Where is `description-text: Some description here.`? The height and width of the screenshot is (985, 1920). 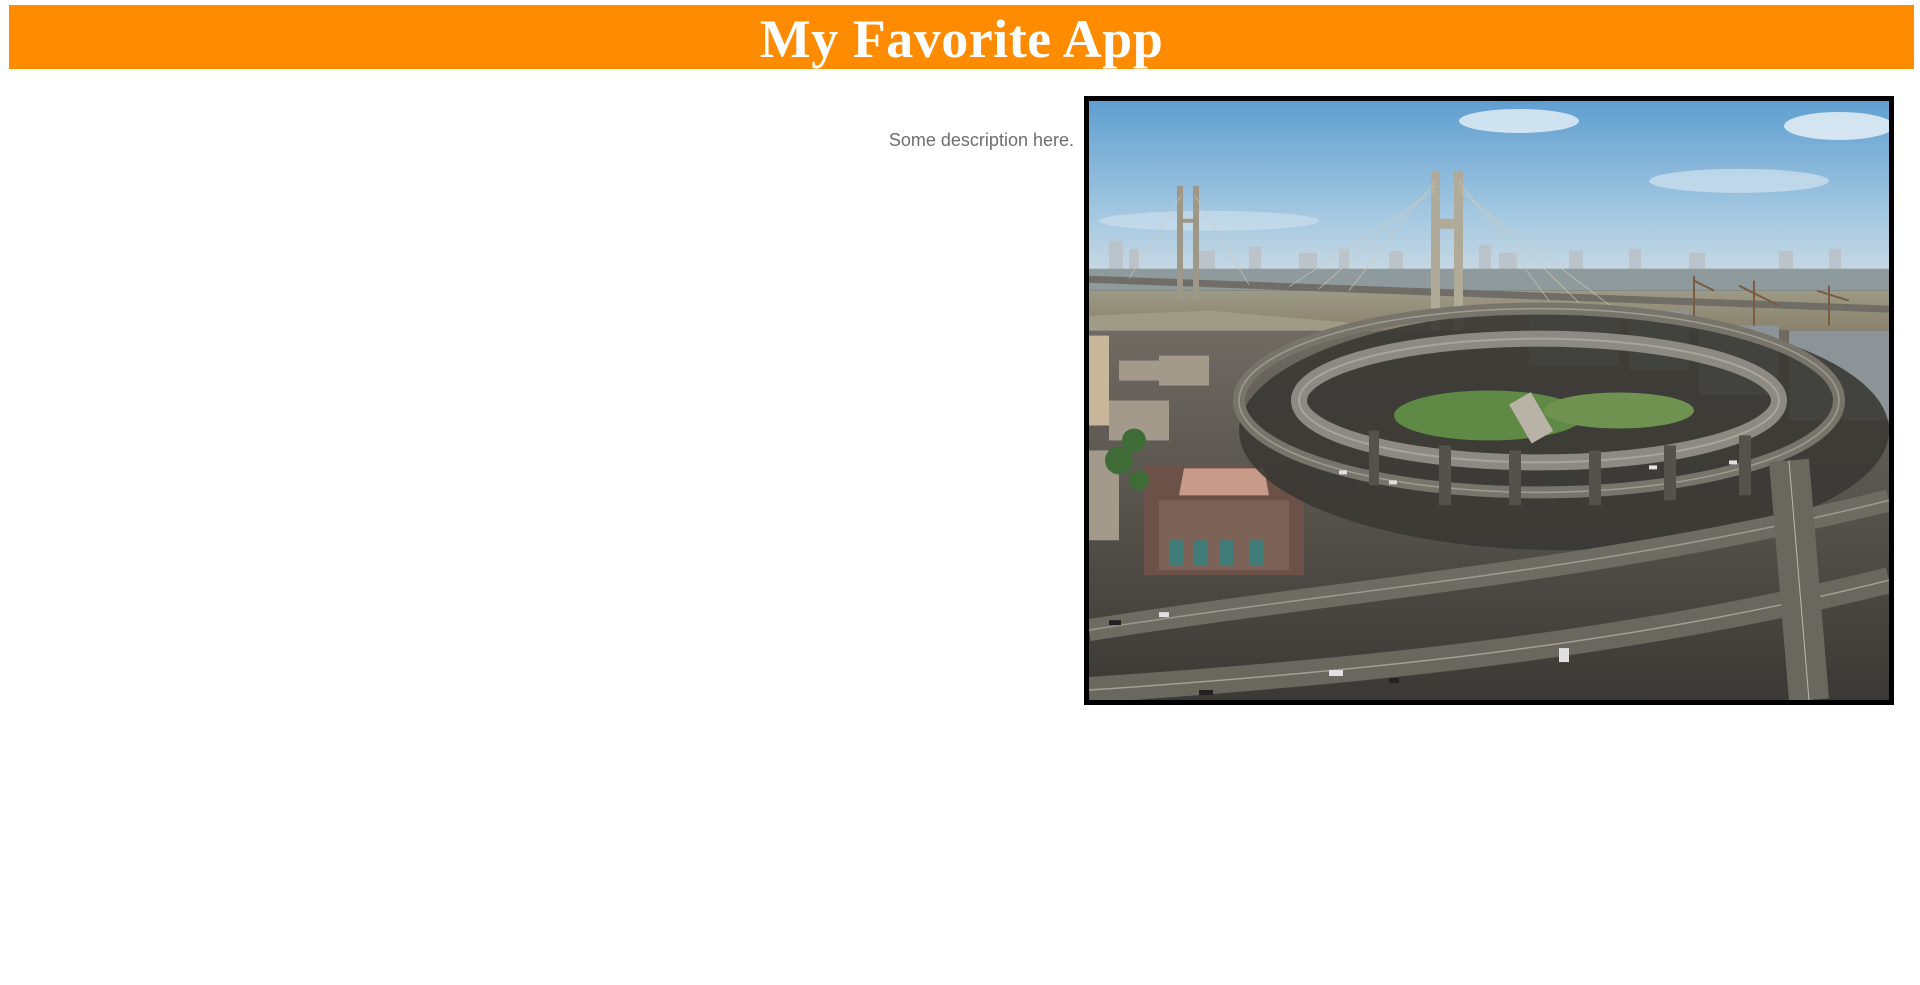
description-text: Some description here. is located at coordinates (981, 140).